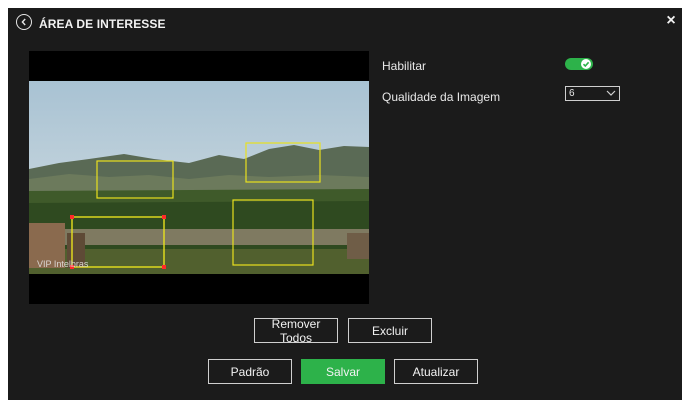 Image resolution: width=682 pixels, height=400 pixels. I want to click on save-button: Salvar, so click(343, 371).